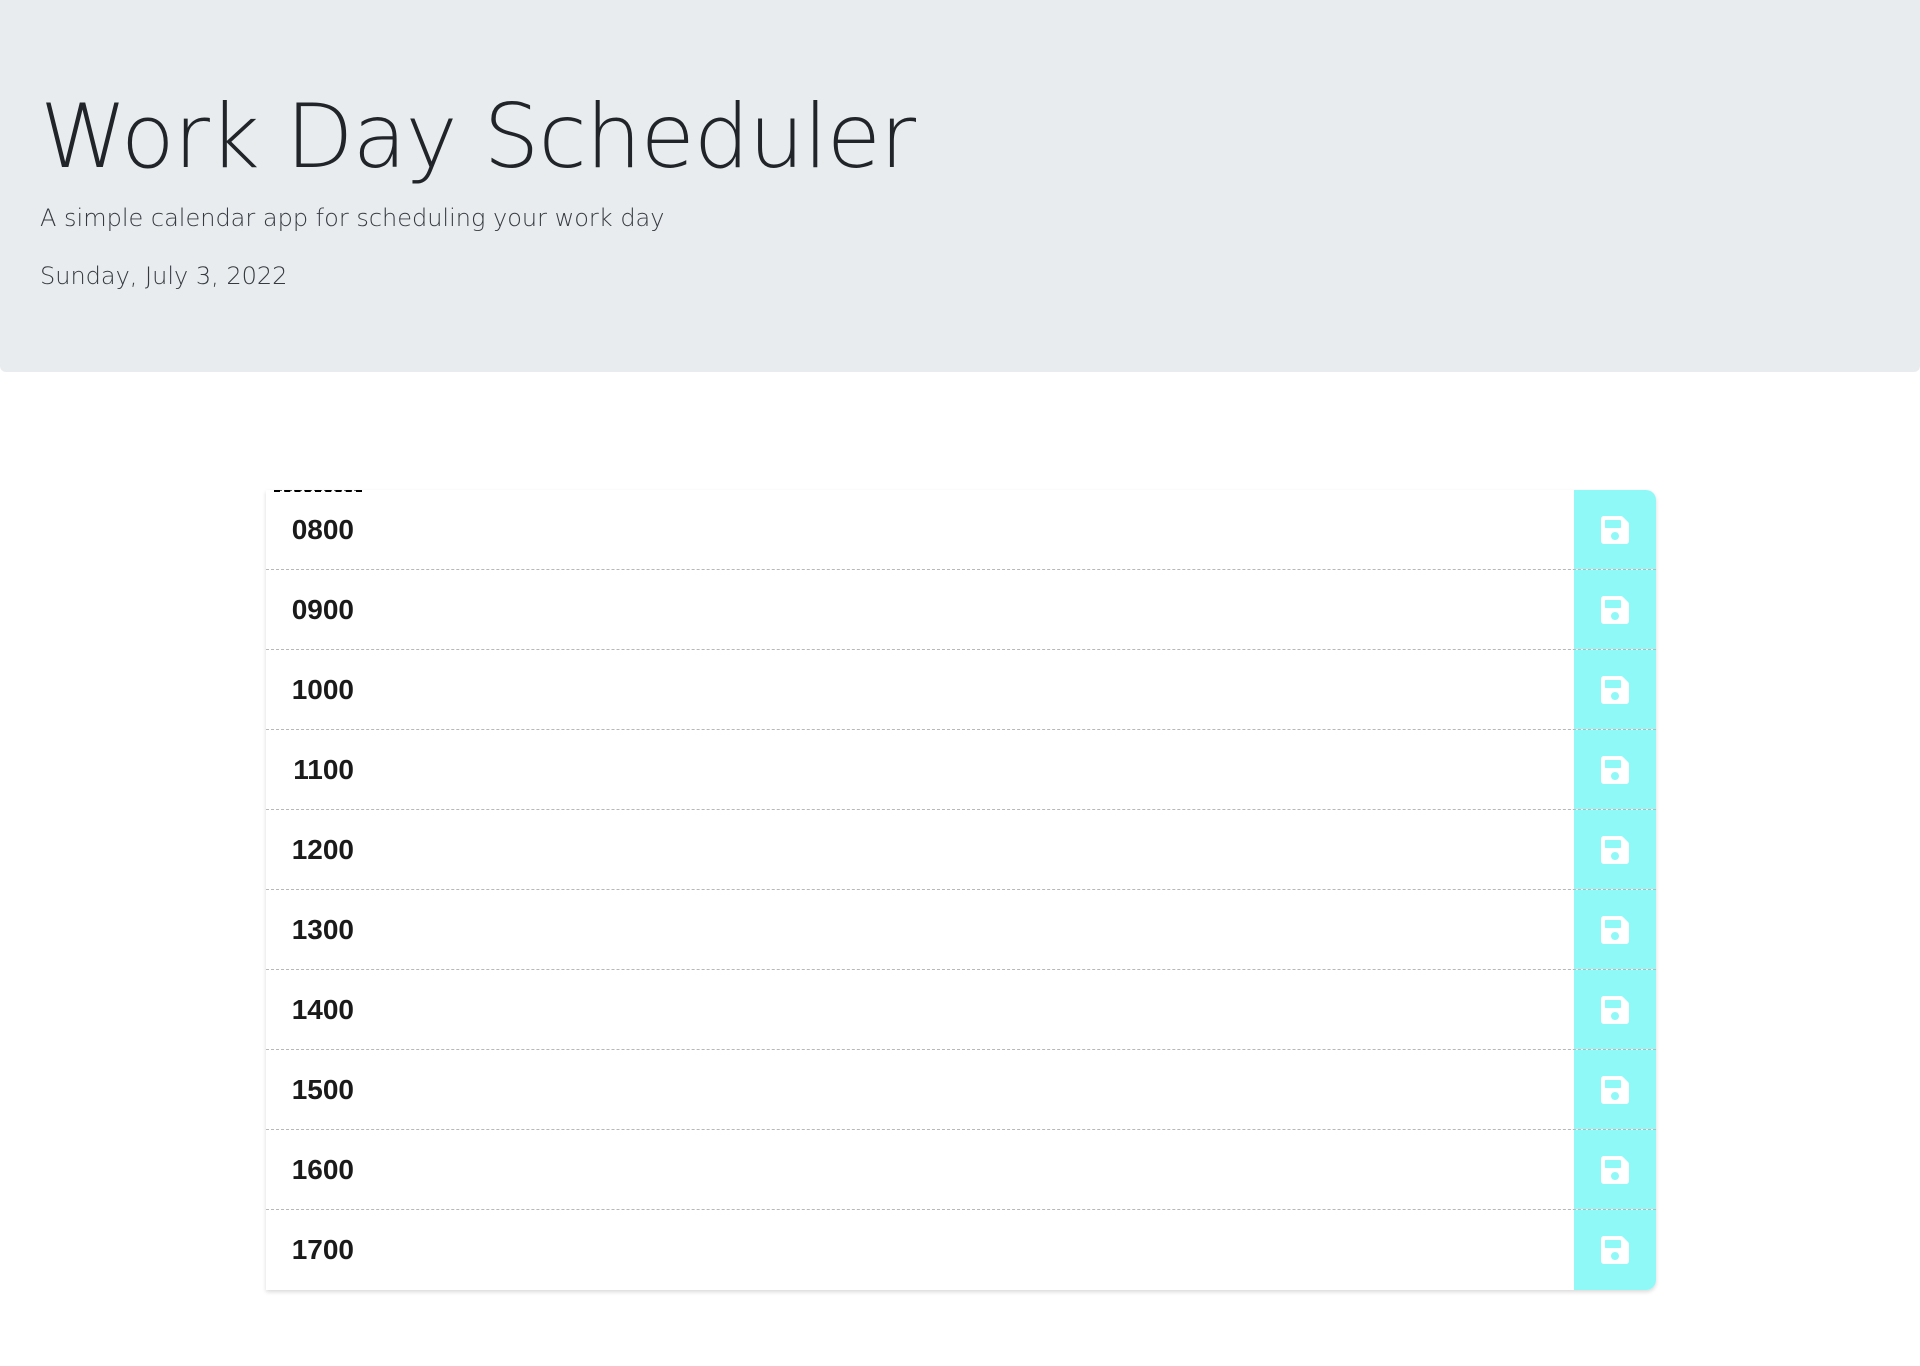  I want to click on hour-label: 1100, so click(323, 769).